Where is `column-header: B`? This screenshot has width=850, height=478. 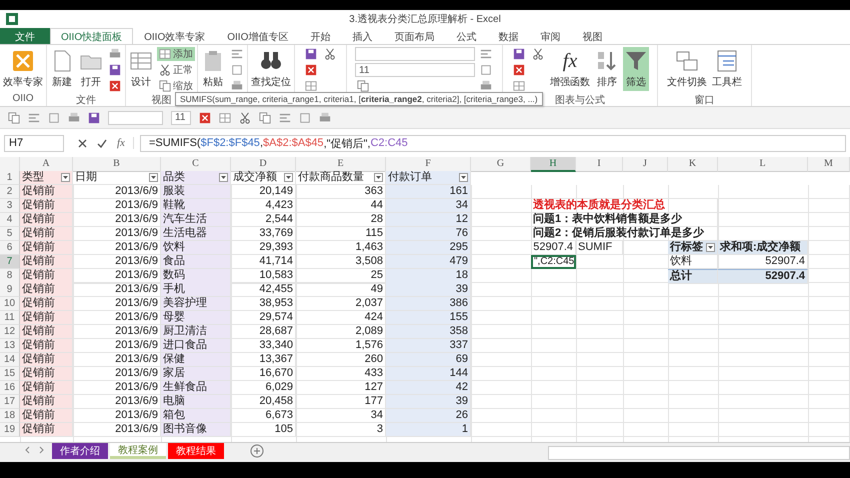 column-header: B is located at coordinates (117, 164).